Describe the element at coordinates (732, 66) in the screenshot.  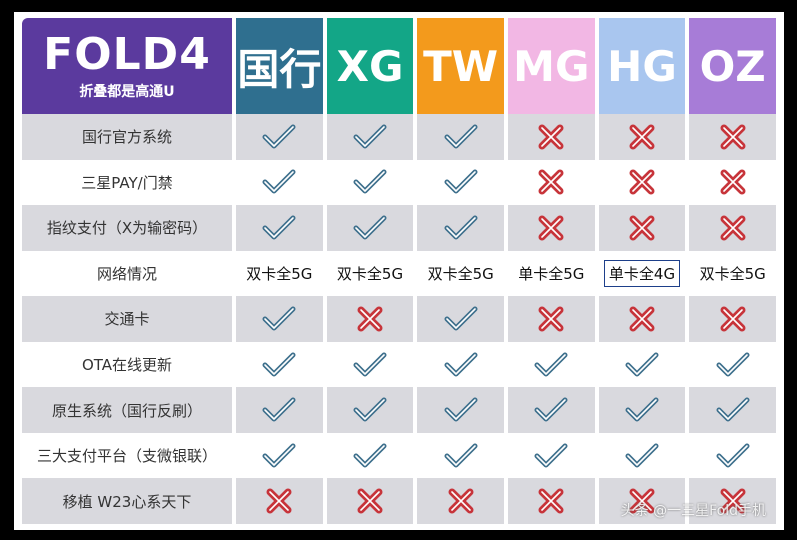
I see `column-header-oz: OZ` at that location.